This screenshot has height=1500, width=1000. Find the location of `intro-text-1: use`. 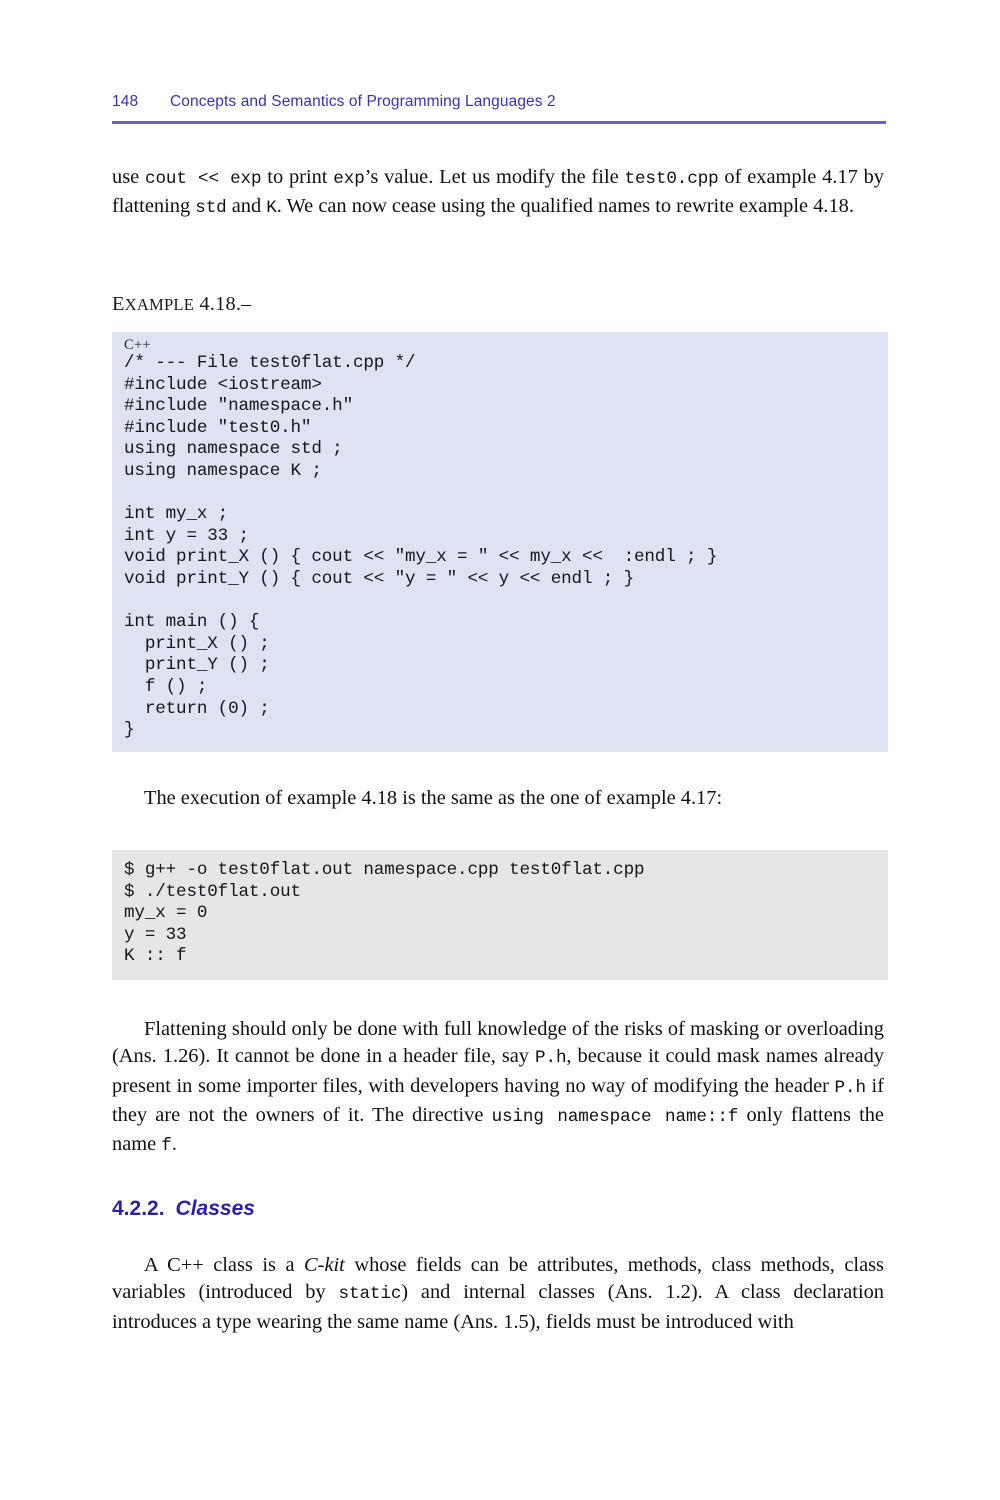

intro-text-1: use is located at coordinates (128, 177).